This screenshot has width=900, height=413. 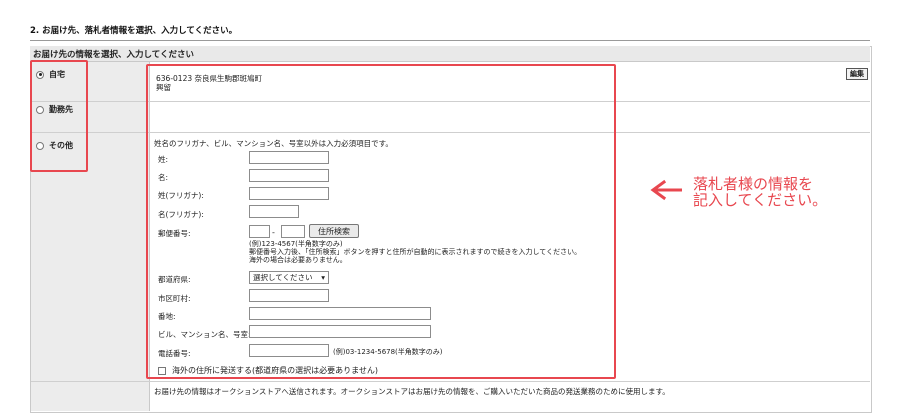 I want to click on step-title: 2. お届け先、落札者情報を選択、入力してください。, so click(x=134, y=31).